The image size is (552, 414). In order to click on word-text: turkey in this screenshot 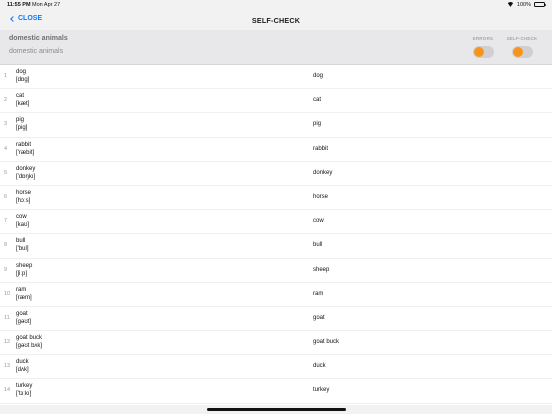, I will do `click(24, 386)`.